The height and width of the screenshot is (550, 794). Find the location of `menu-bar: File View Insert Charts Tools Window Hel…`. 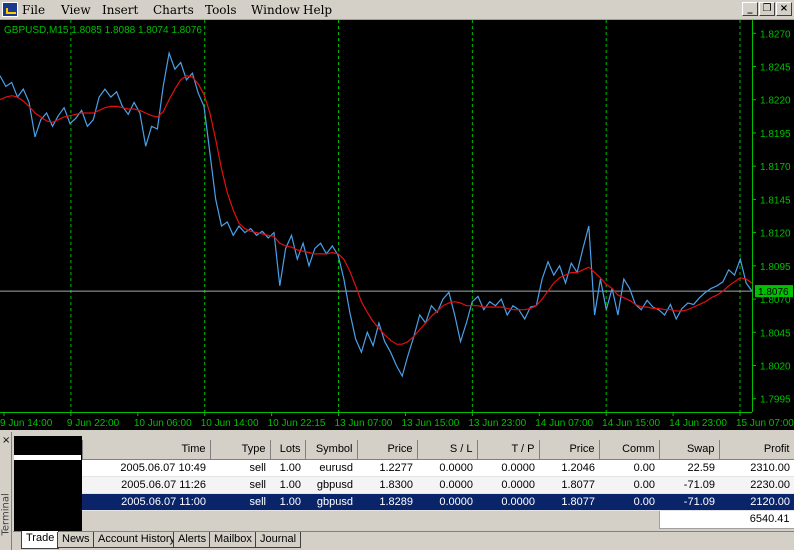

menu-bar: File View Insert Charts Tools Window Hel… is located at coordinates (397, 10).